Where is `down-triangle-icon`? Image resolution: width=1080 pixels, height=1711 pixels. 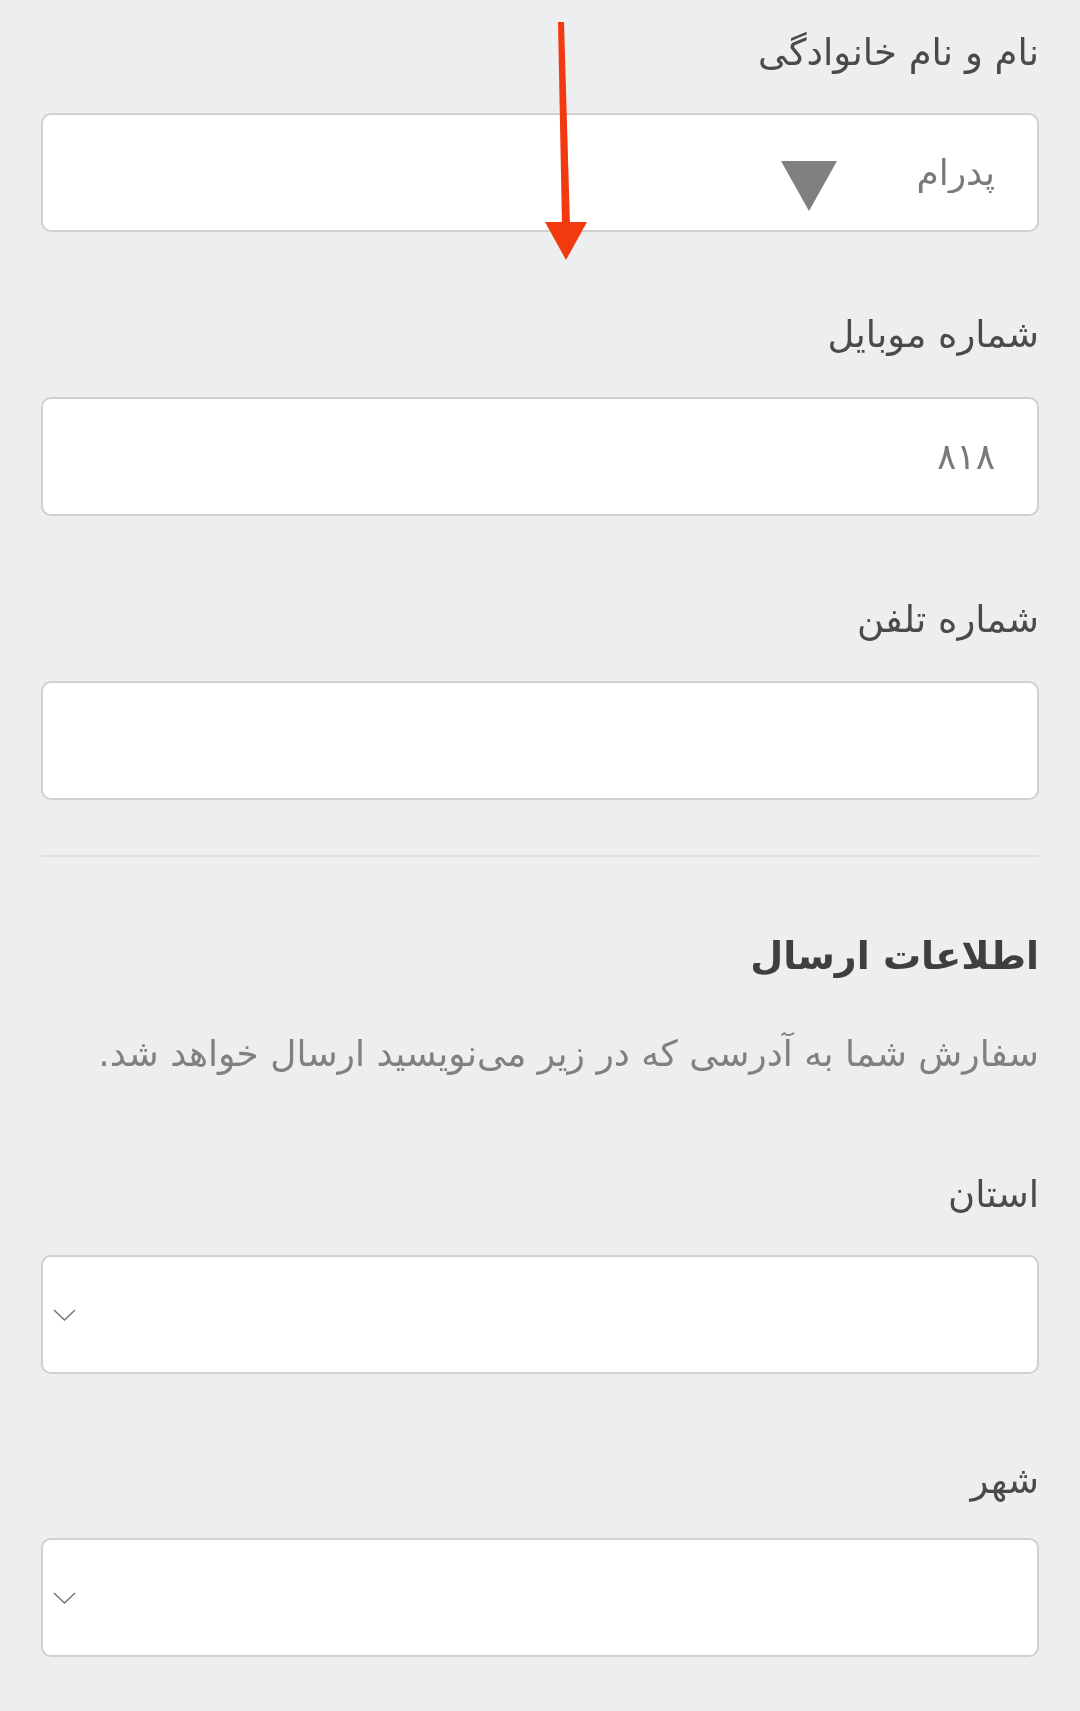
down-triangle-icon is located at coordinates (809, 186).